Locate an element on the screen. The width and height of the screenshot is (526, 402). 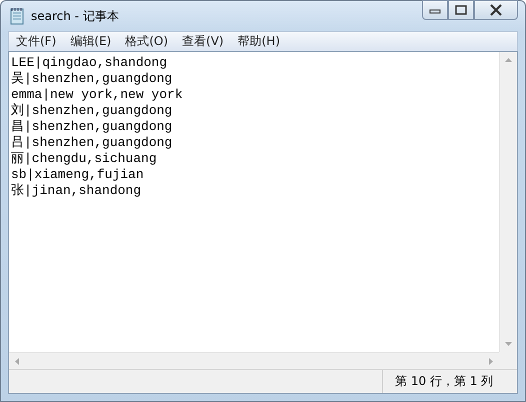
text-line: 丽|chengdu,sichuang is located at coordinates (84, 159).